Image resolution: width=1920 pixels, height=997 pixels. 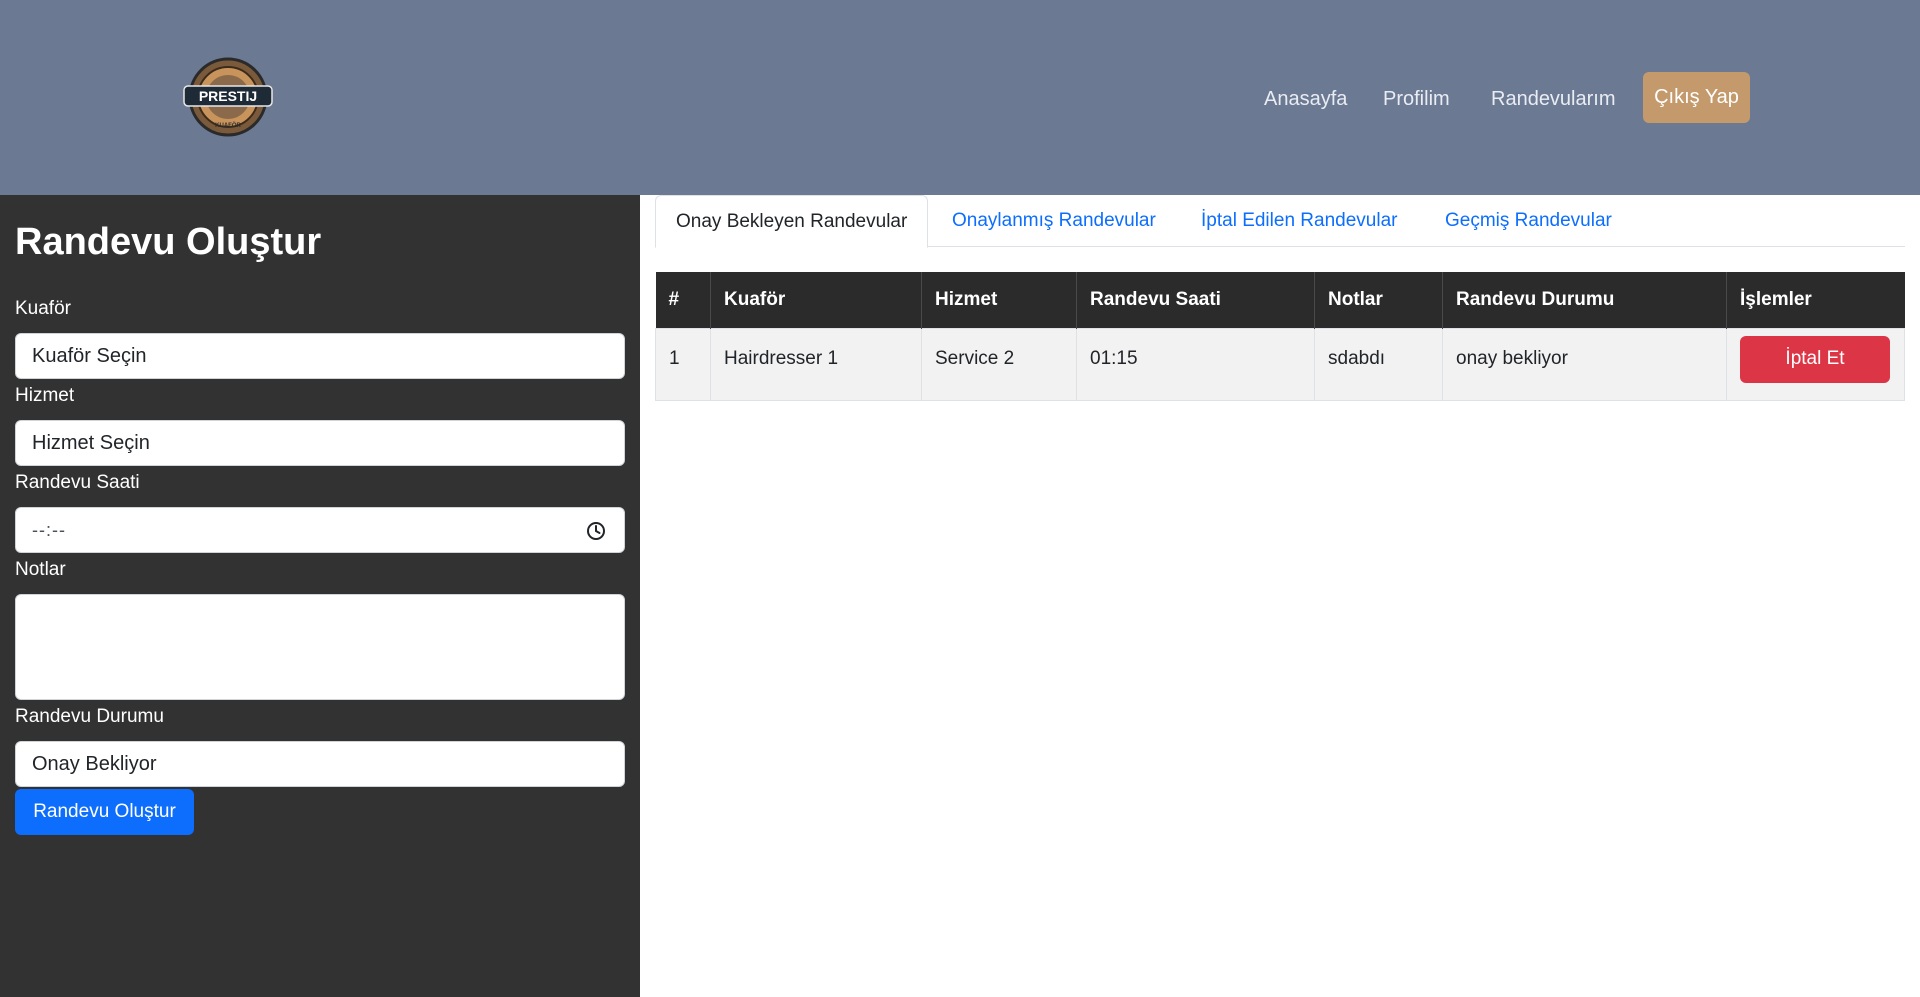 I want to click on notes-textarea, so click(x=320, y=647).